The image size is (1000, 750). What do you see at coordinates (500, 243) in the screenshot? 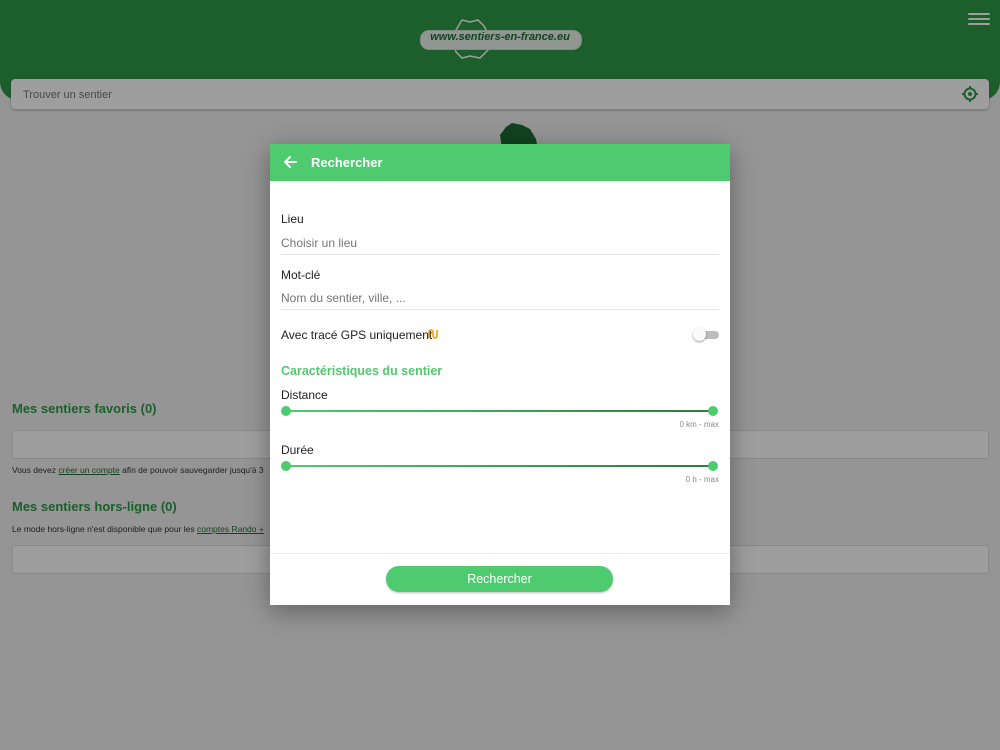
I see `lieu-input` at bounding box center [500, 243].